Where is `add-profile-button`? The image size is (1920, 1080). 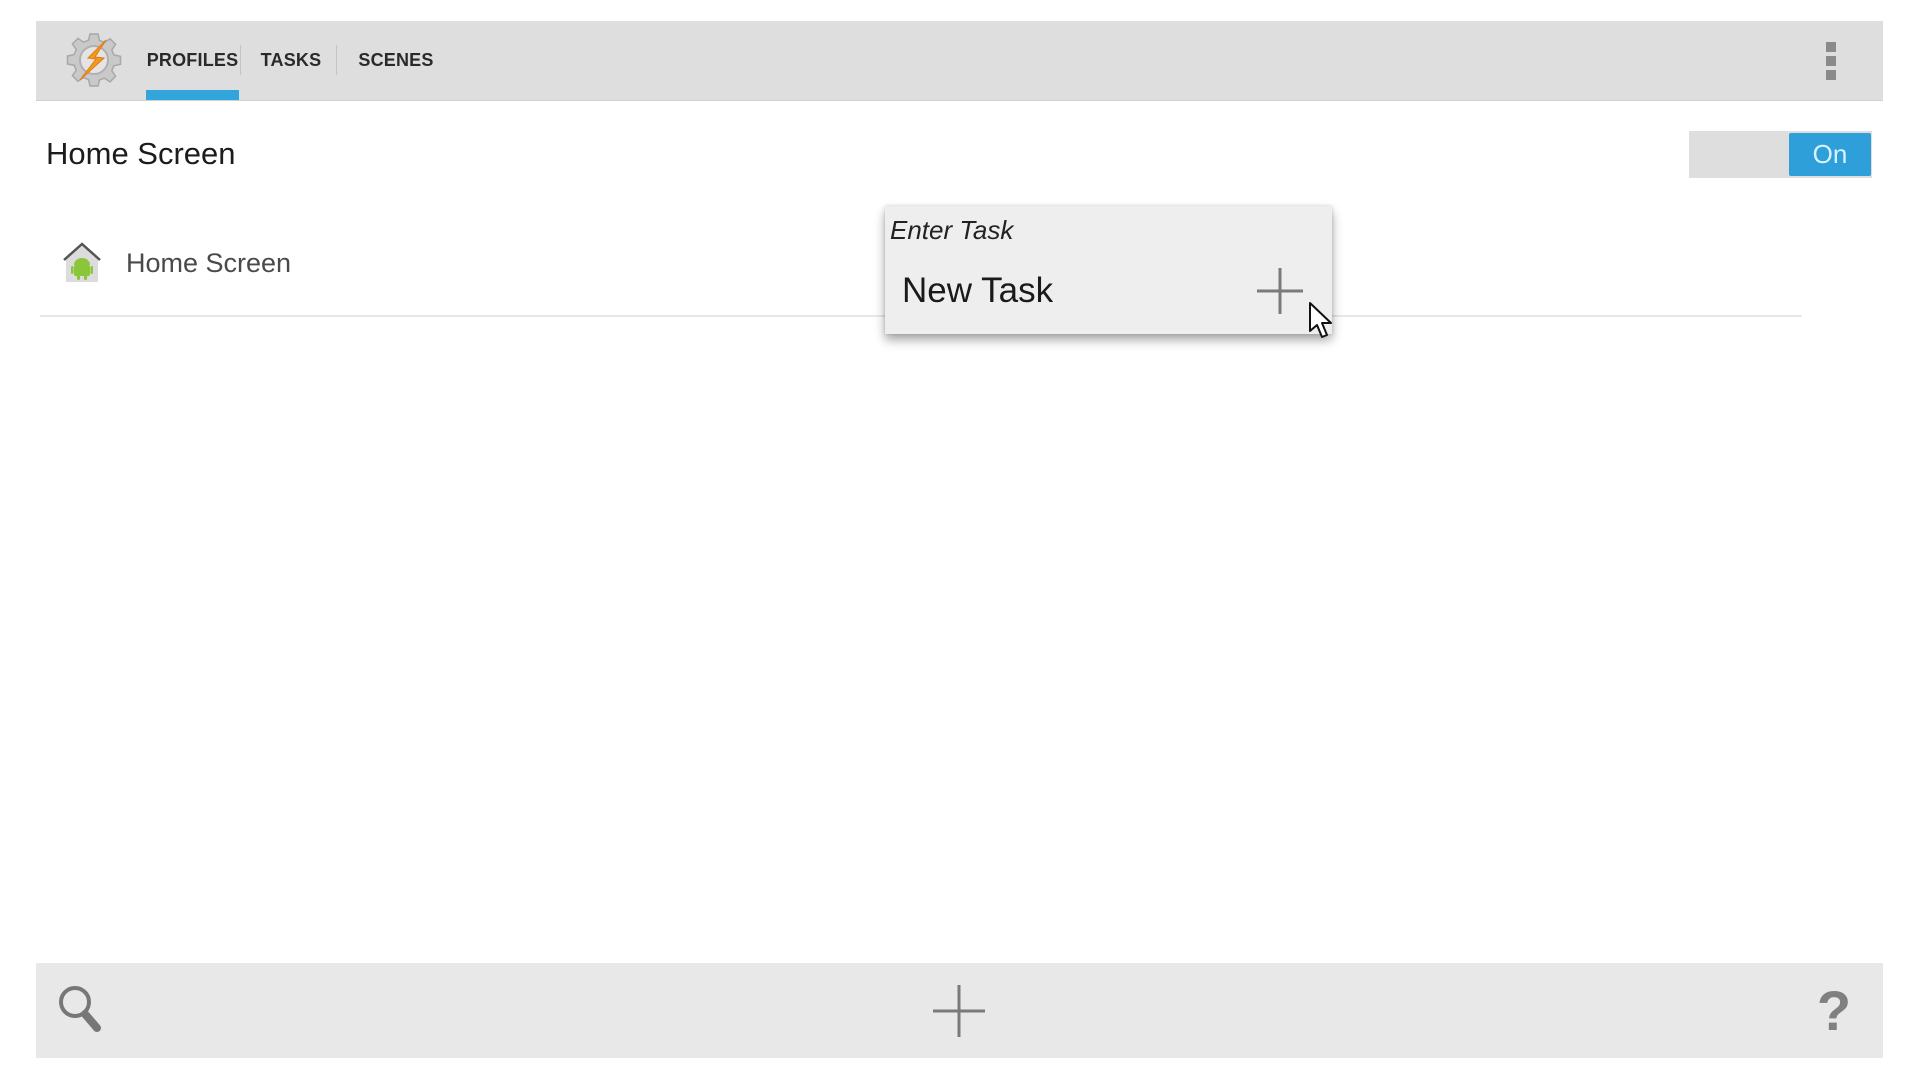
add-profile-button is located at coordinates (959, 1011).